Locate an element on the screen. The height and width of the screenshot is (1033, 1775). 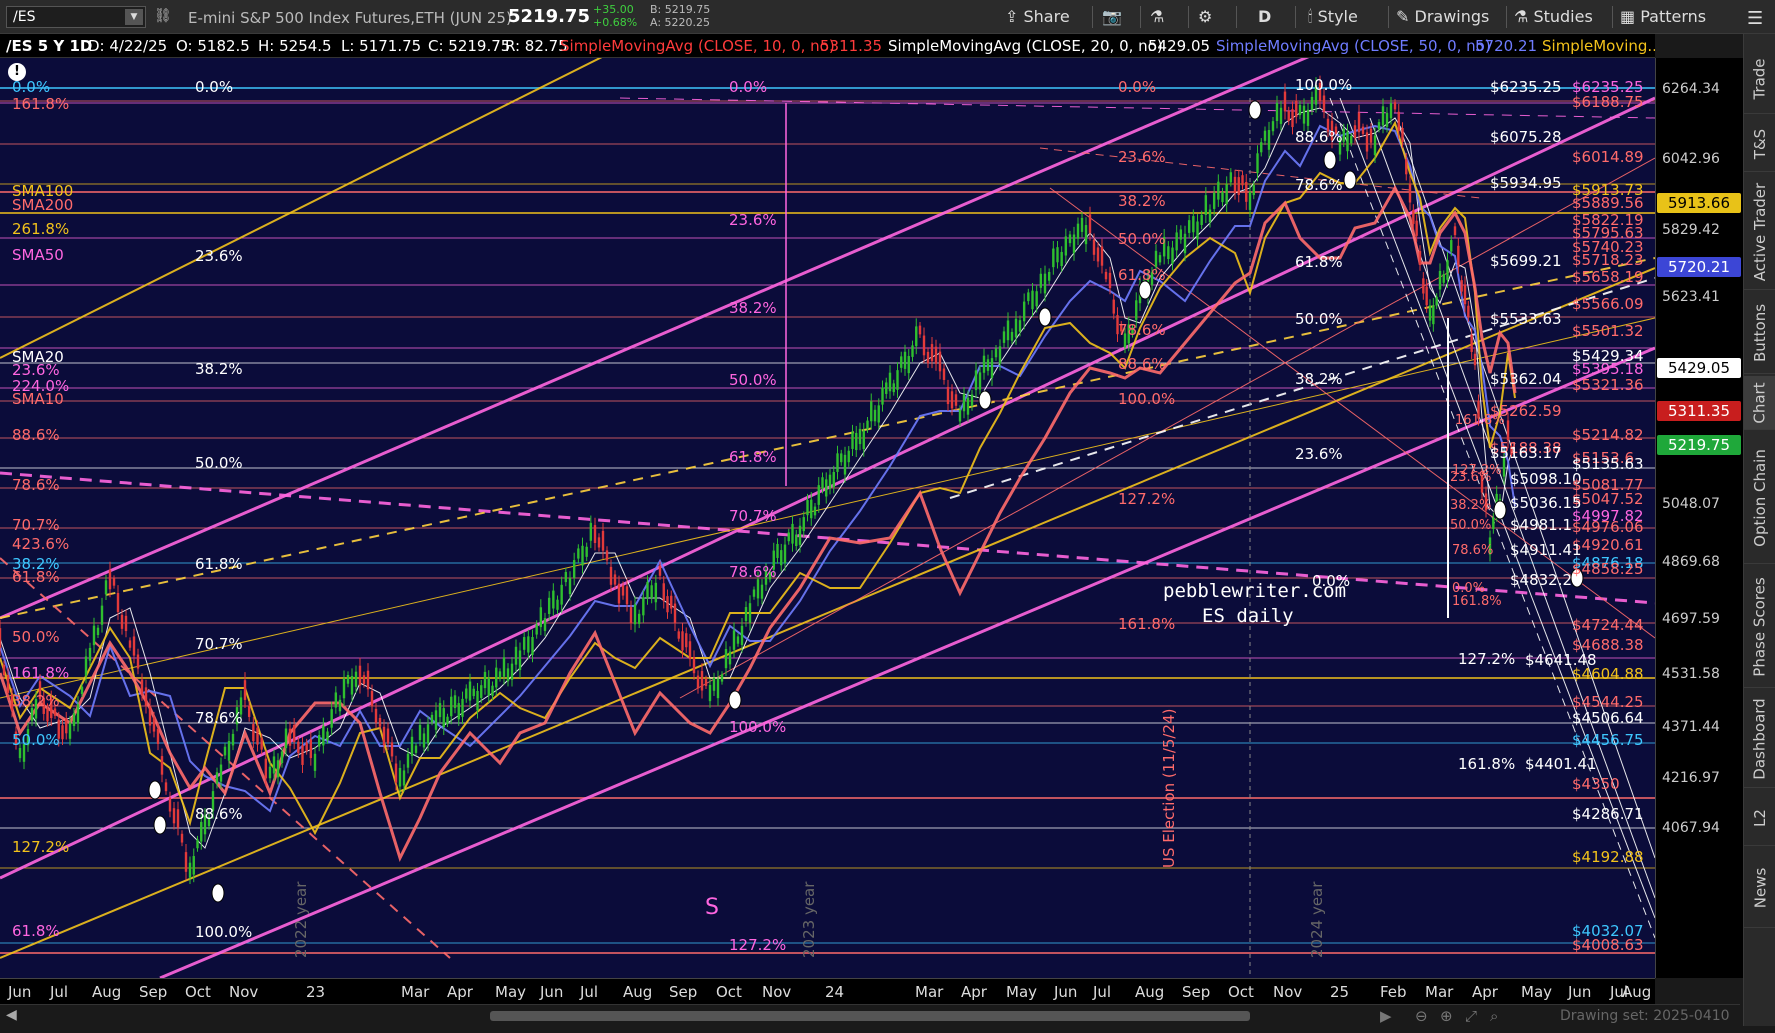
link-icon: ⛓ is located at coordinates (163, 16).